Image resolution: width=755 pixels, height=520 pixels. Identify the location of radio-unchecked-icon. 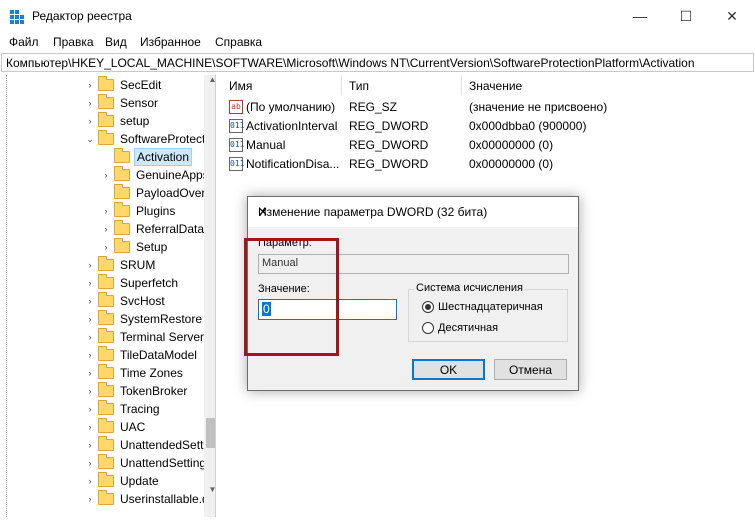
(428, 328).